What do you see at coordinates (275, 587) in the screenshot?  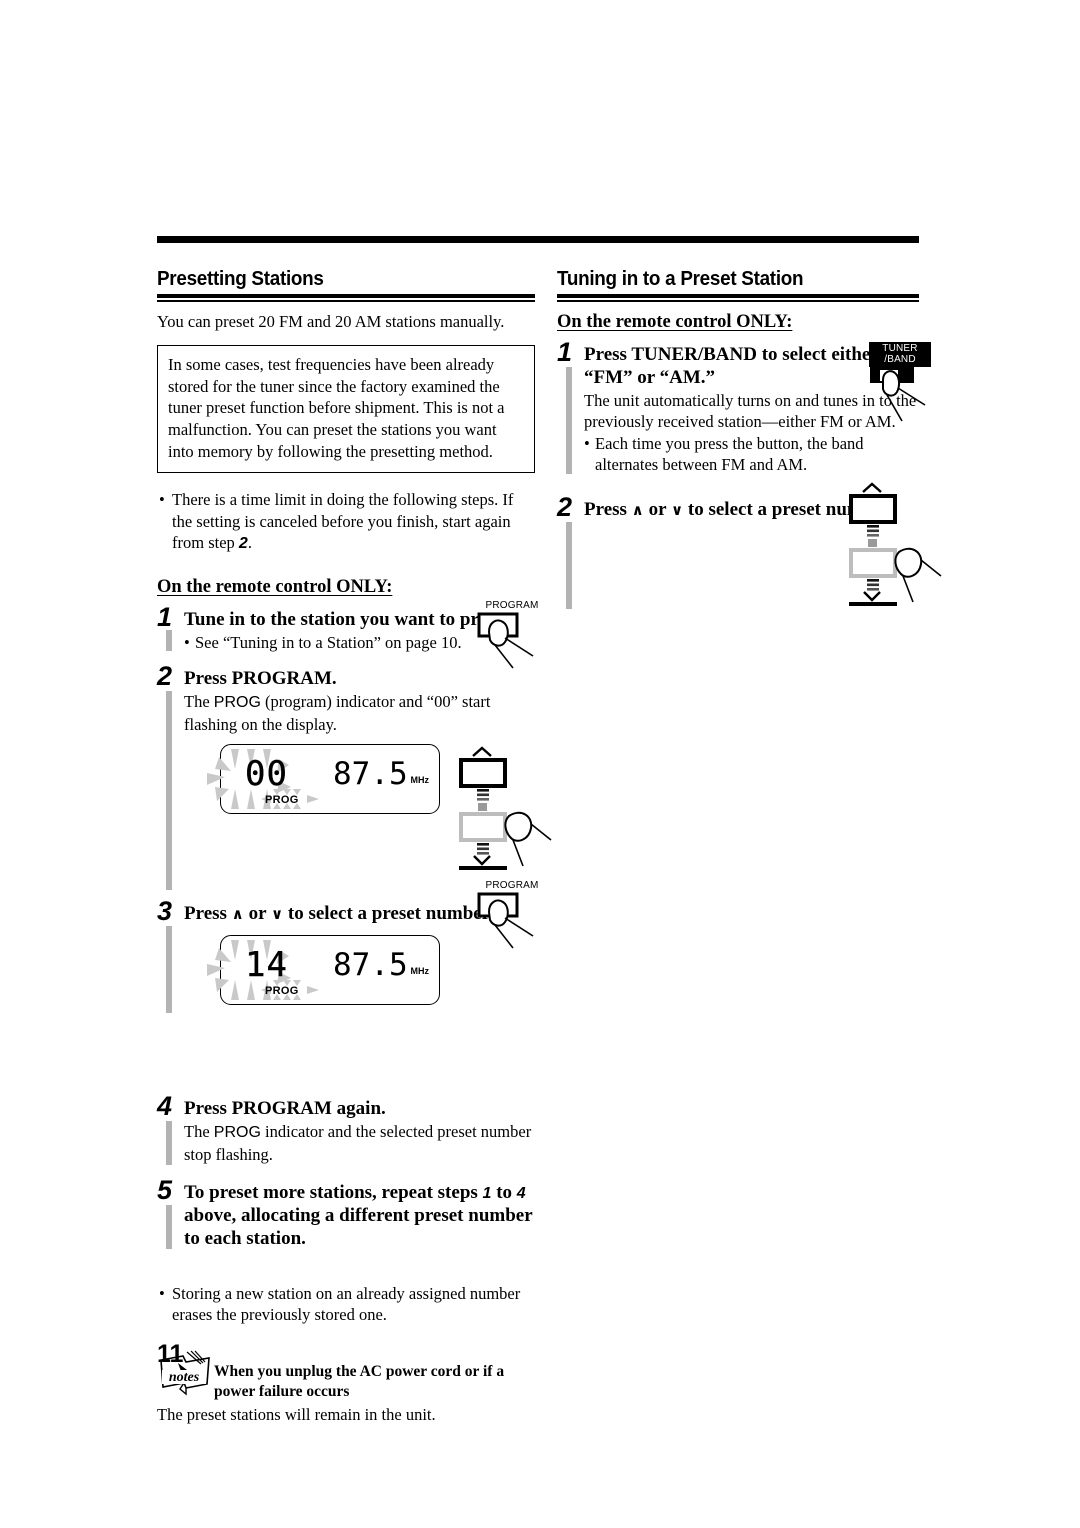 I see `remote-only-label-left: On the remote control ONLY:` at bounding box center [275, 587].